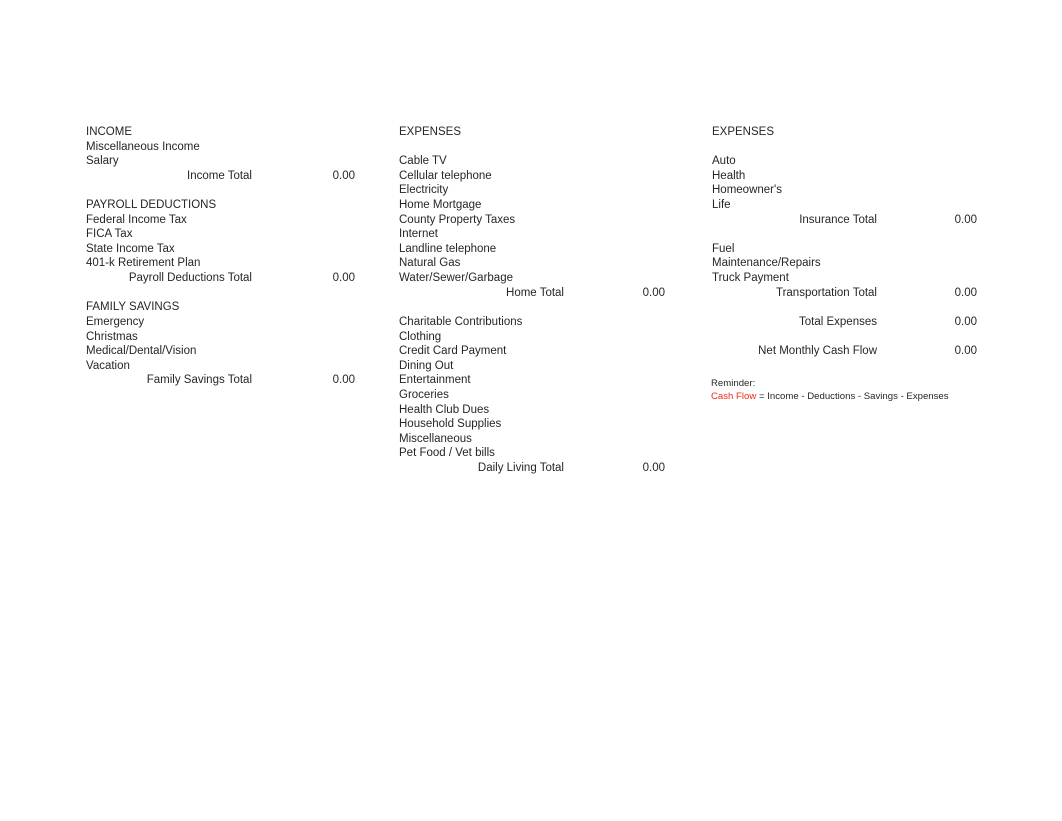 The height and width of the screenshot is (821, 1062). What do you see at coordinates (845, 176) in the screenshot?
I see `line-item-row: Health` at bounding box center [845, 176].